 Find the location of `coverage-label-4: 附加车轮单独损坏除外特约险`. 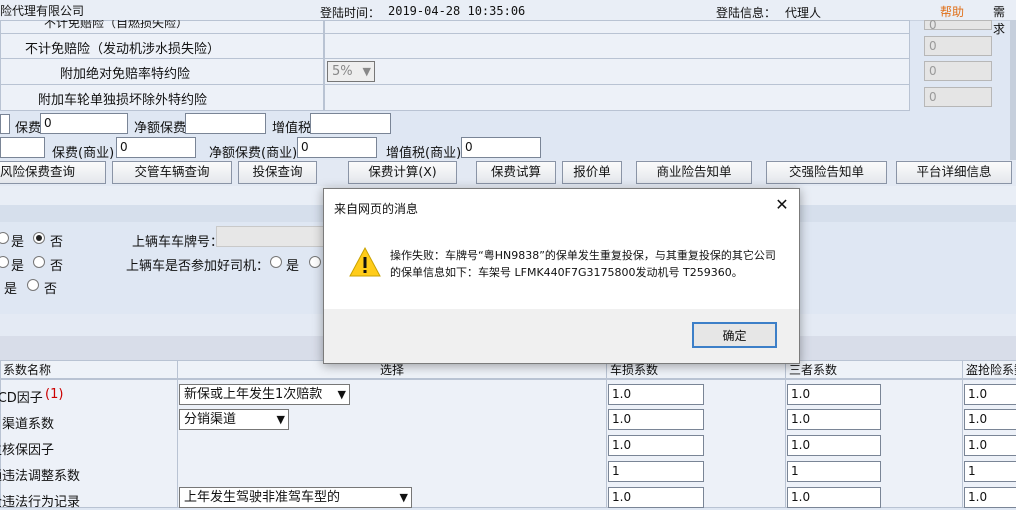

coverage-label-4: 附加车轮单独损坏除外特约险 is located at coordinates (123, 100).